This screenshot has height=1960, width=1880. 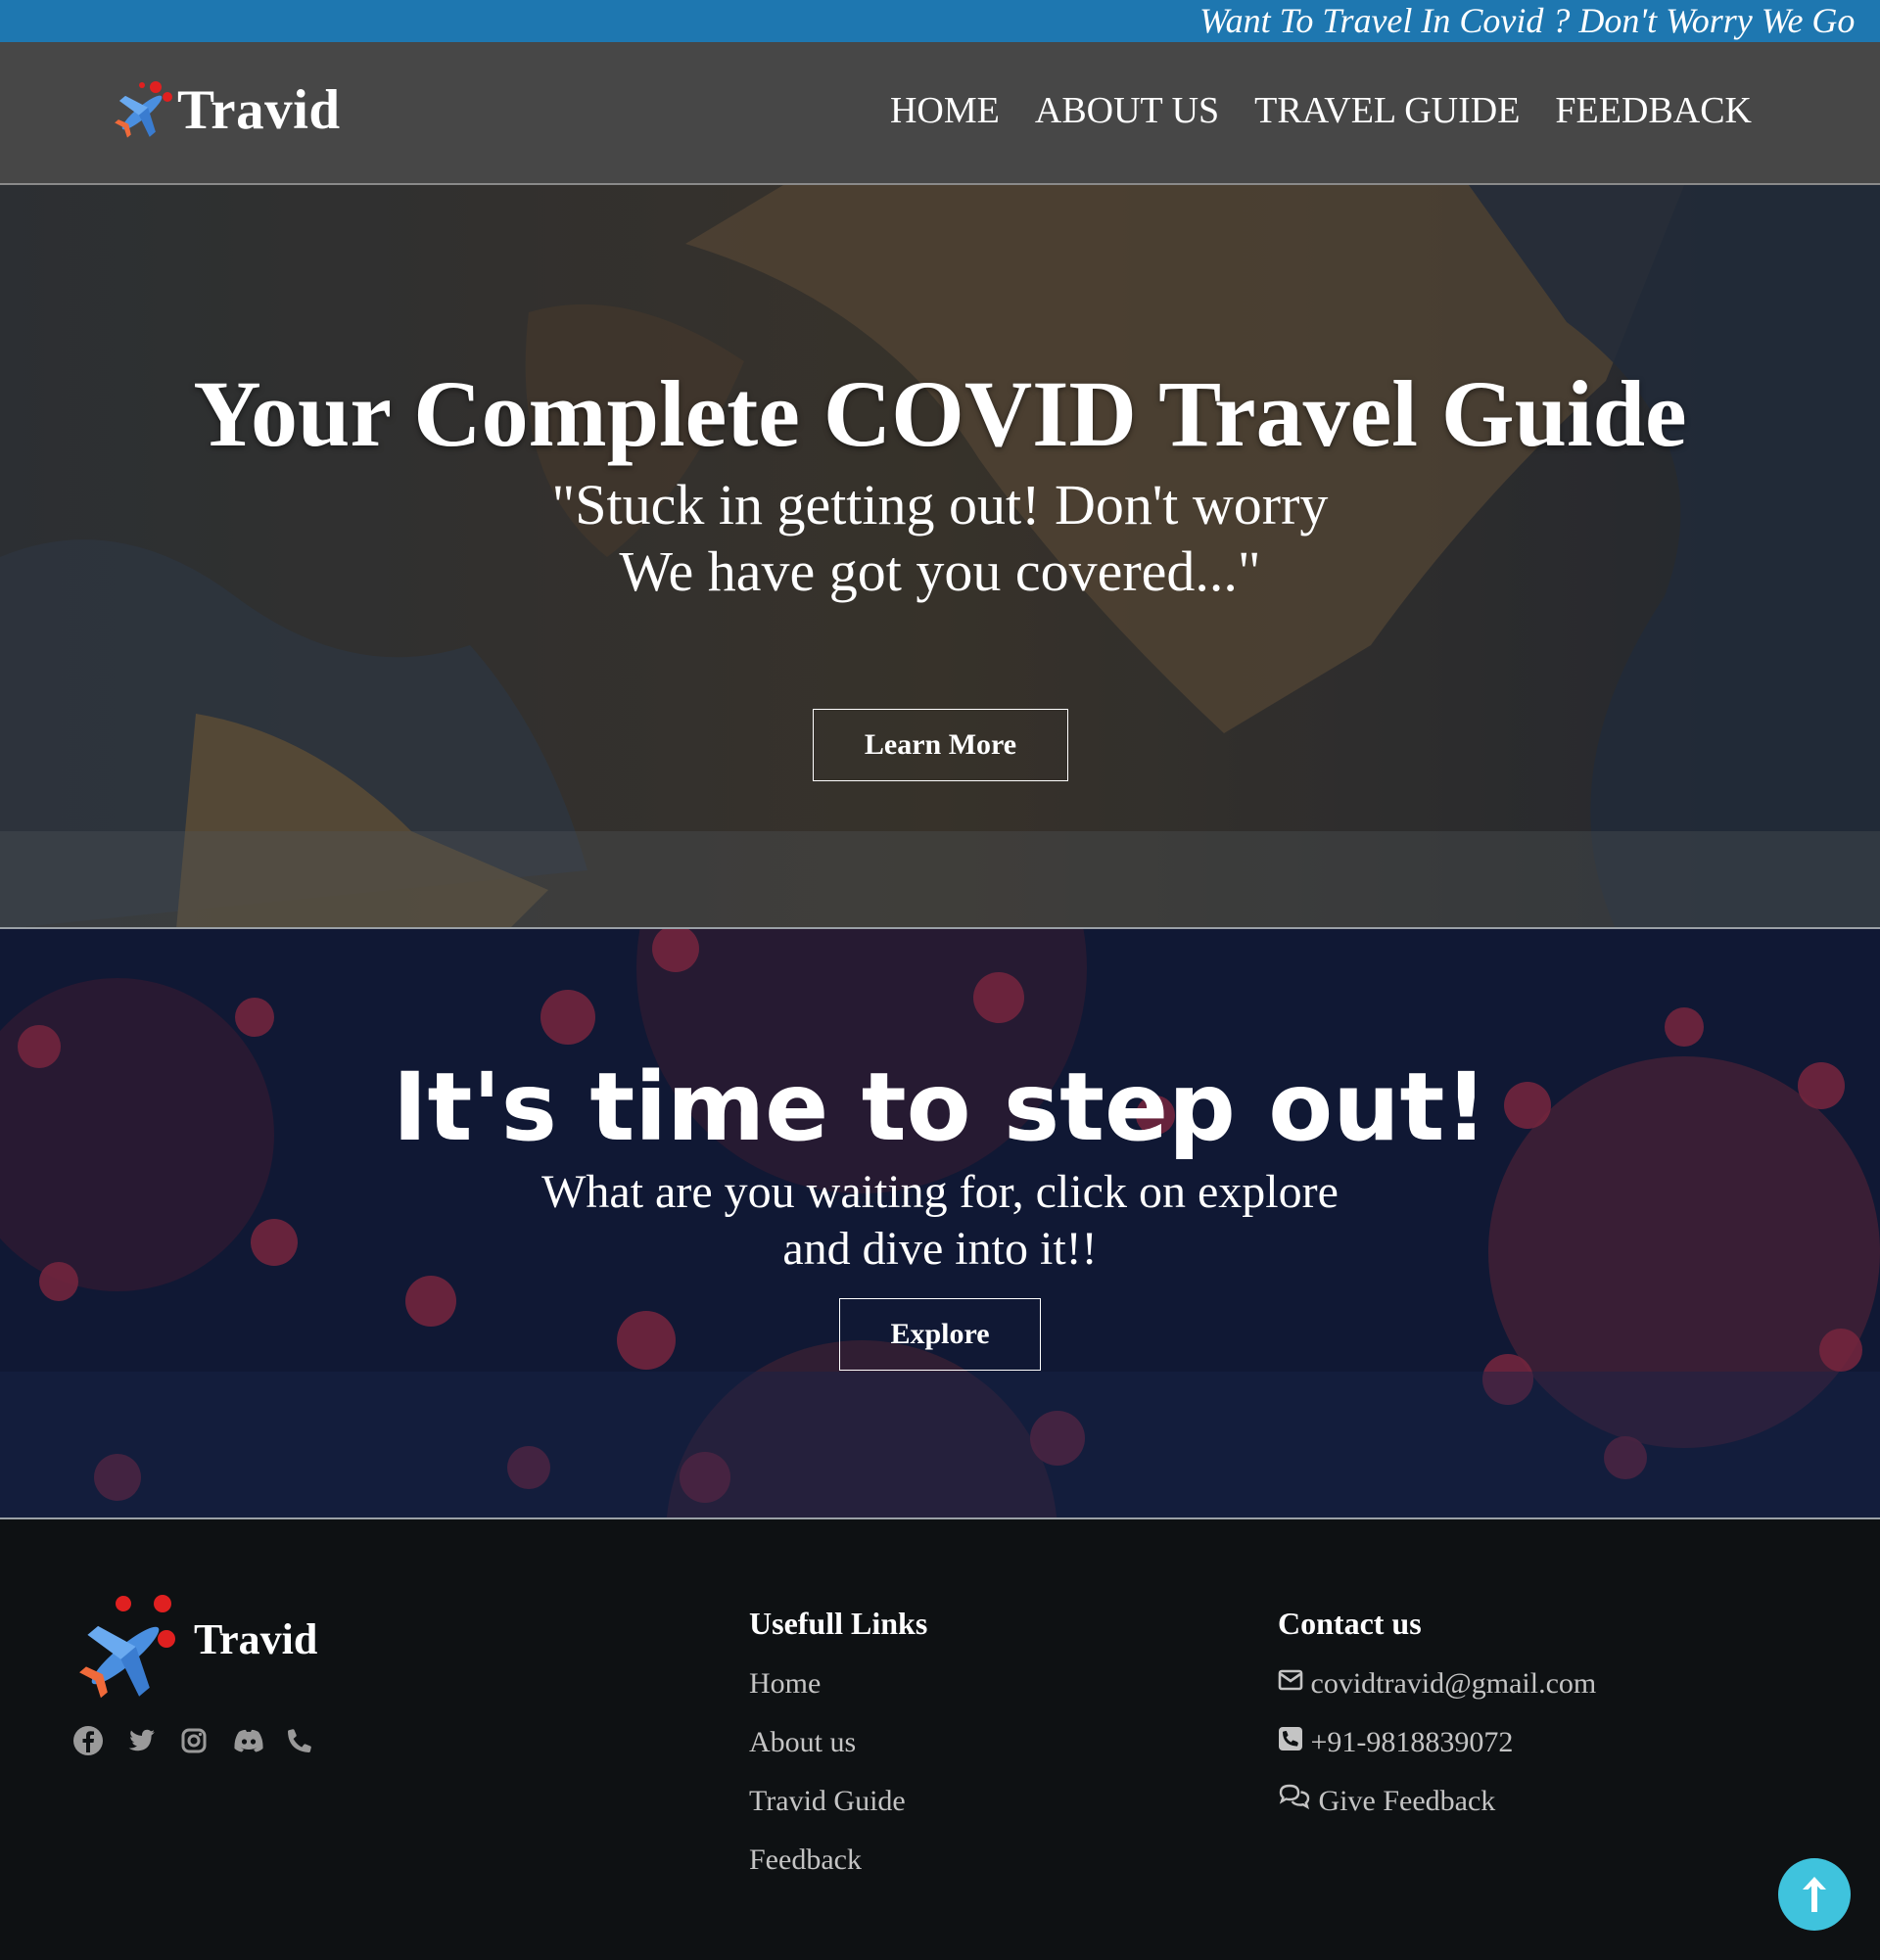 What do you see at coordinates (141, 1740) in the screenshot?
I see `twitter-icon` at bounding box center [141, 1740].